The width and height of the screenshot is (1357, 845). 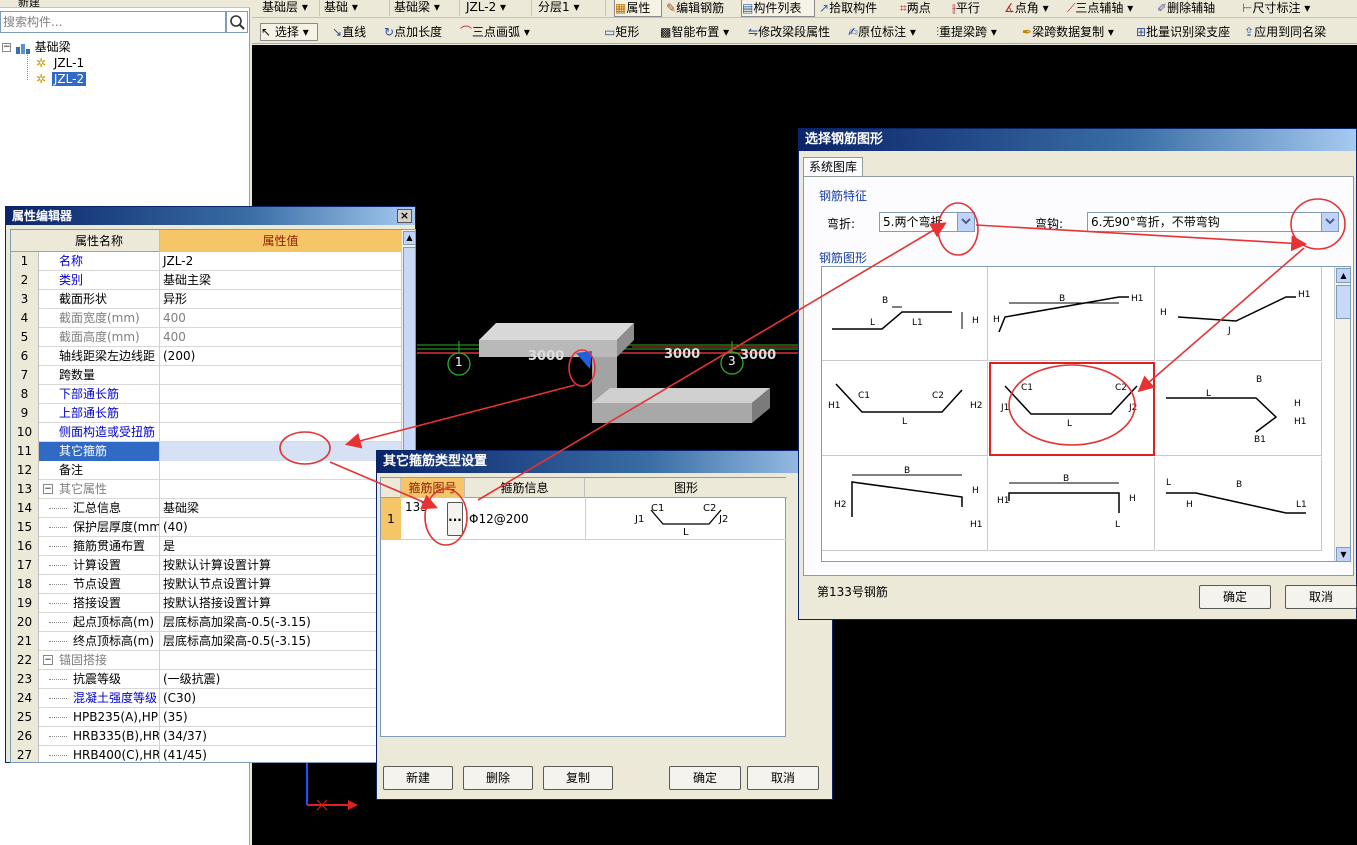 I want to click on property-value: (35), so click(x=280, y=717).